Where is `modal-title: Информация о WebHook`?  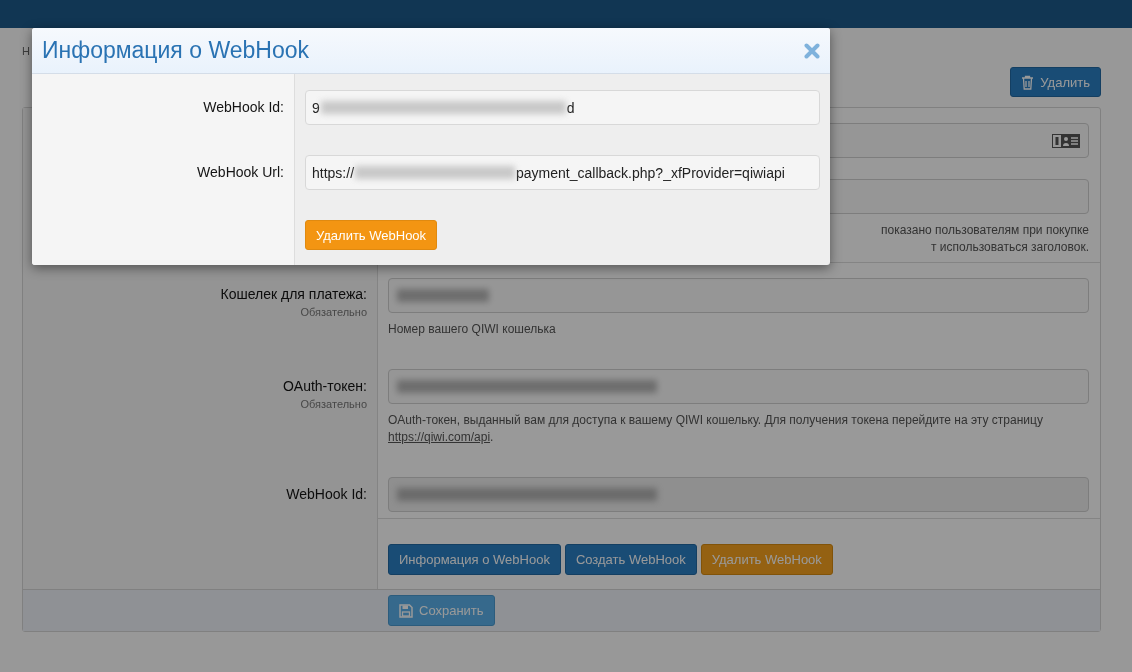 modal-title: Информация о WebHook is located at coordinates (175, 50).